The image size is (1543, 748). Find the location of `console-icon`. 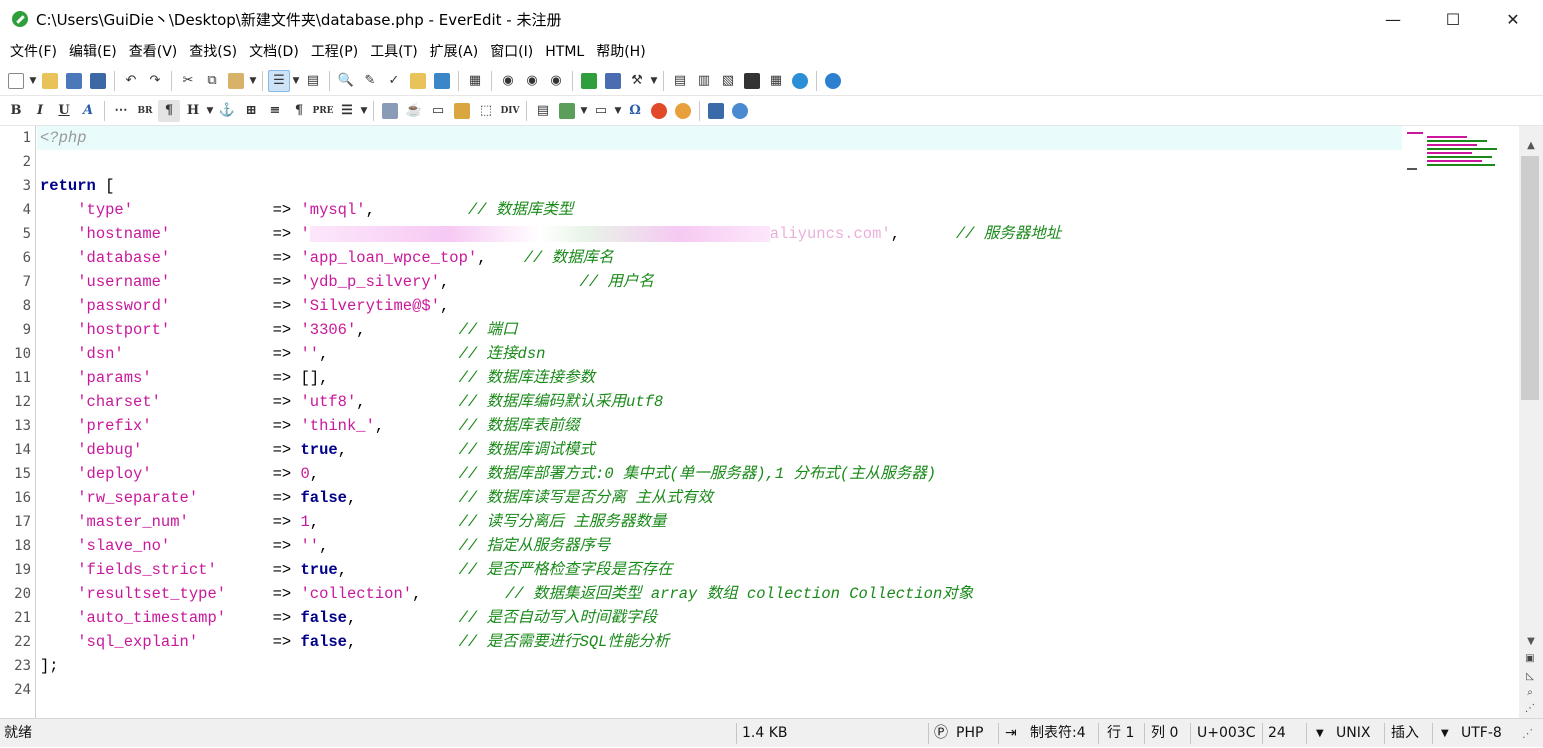

console-icon is located at coordinates (752, 81).